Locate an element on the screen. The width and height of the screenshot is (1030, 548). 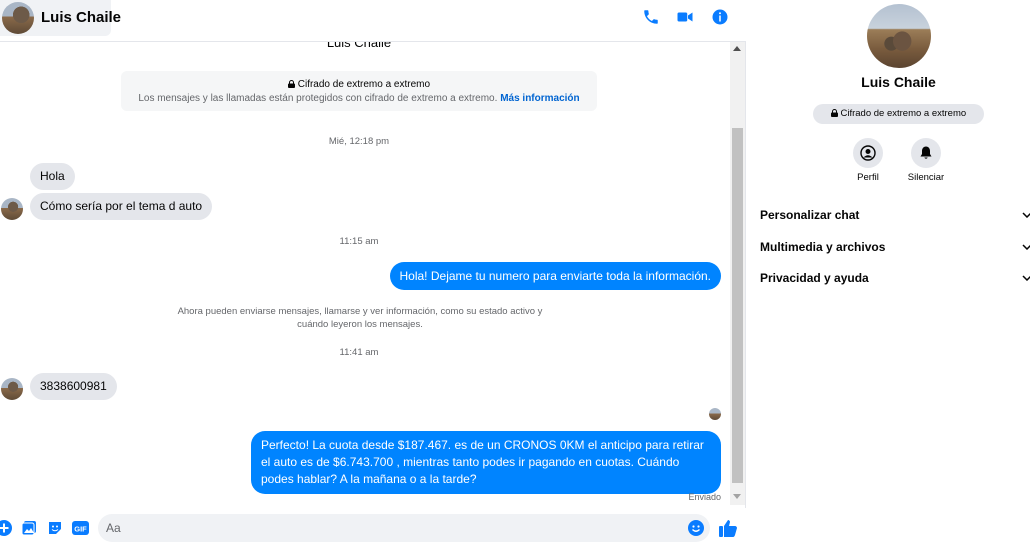
scroll-thumb is located at coordinates (737, 305).